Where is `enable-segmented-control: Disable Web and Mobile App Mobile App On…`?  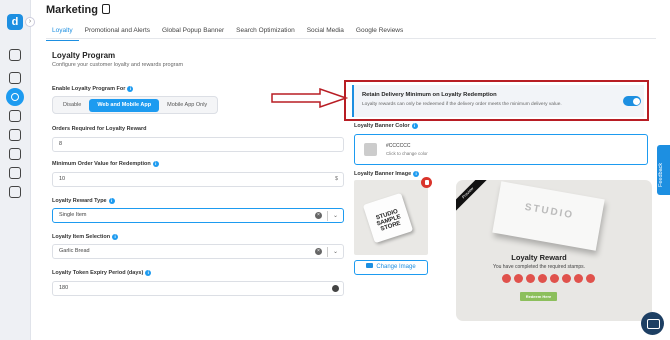 enable-segmented-control: Disable Web and Mobile App Mobile App On… is located at coordinates (135, 105).